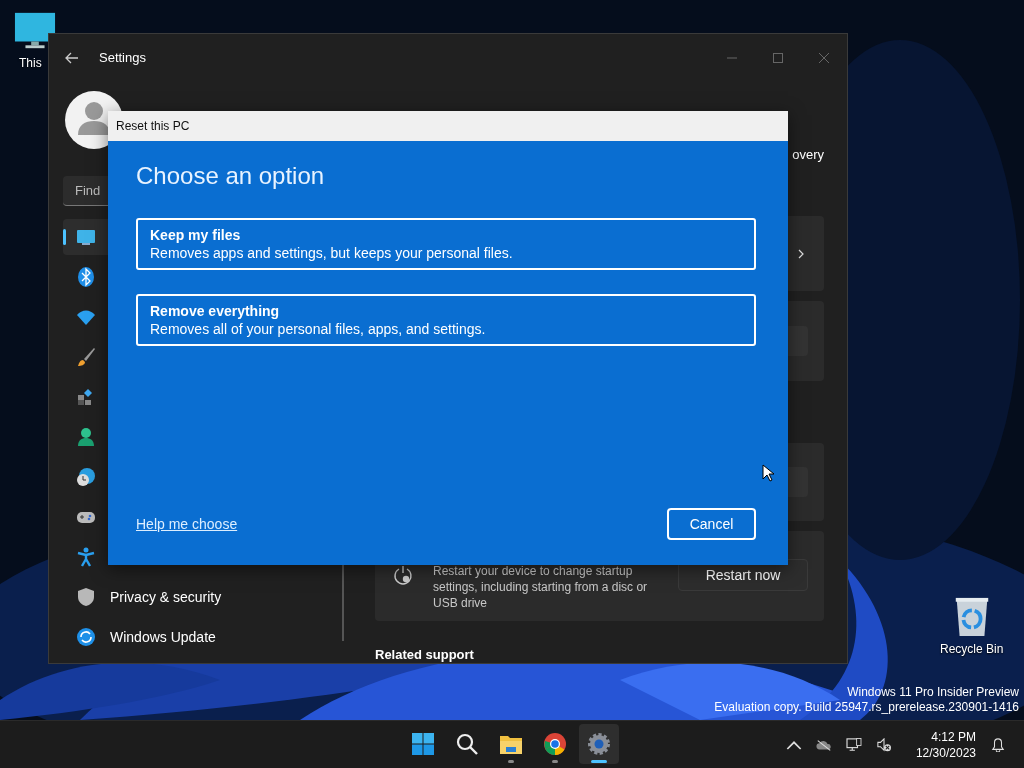 Image resolution: width=1024 pixels, height=768 pixels. Describe the element at coordinates (425, 654) in the screenshot. I see `section-heading: Related support` at that location.